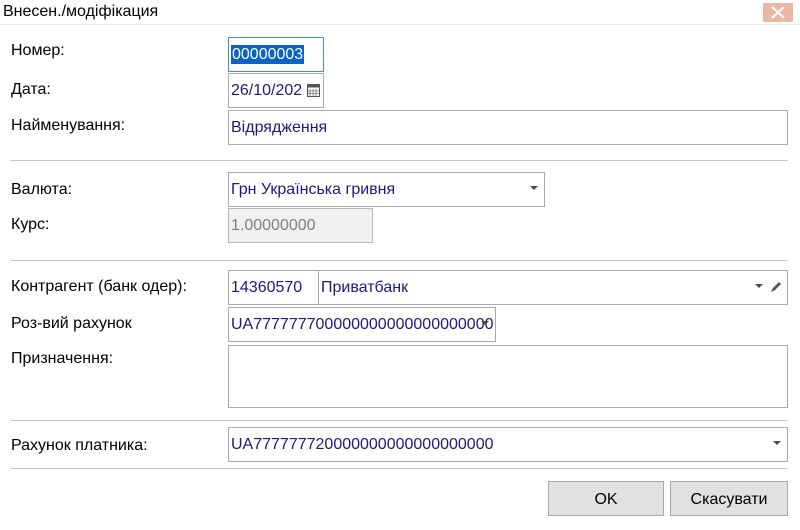 This screenshot has width=800, height=530. What do you see at coordinates (31, 89) in the screenshot?
I see `date-label: Дата:` at bounding box center [31, 89].